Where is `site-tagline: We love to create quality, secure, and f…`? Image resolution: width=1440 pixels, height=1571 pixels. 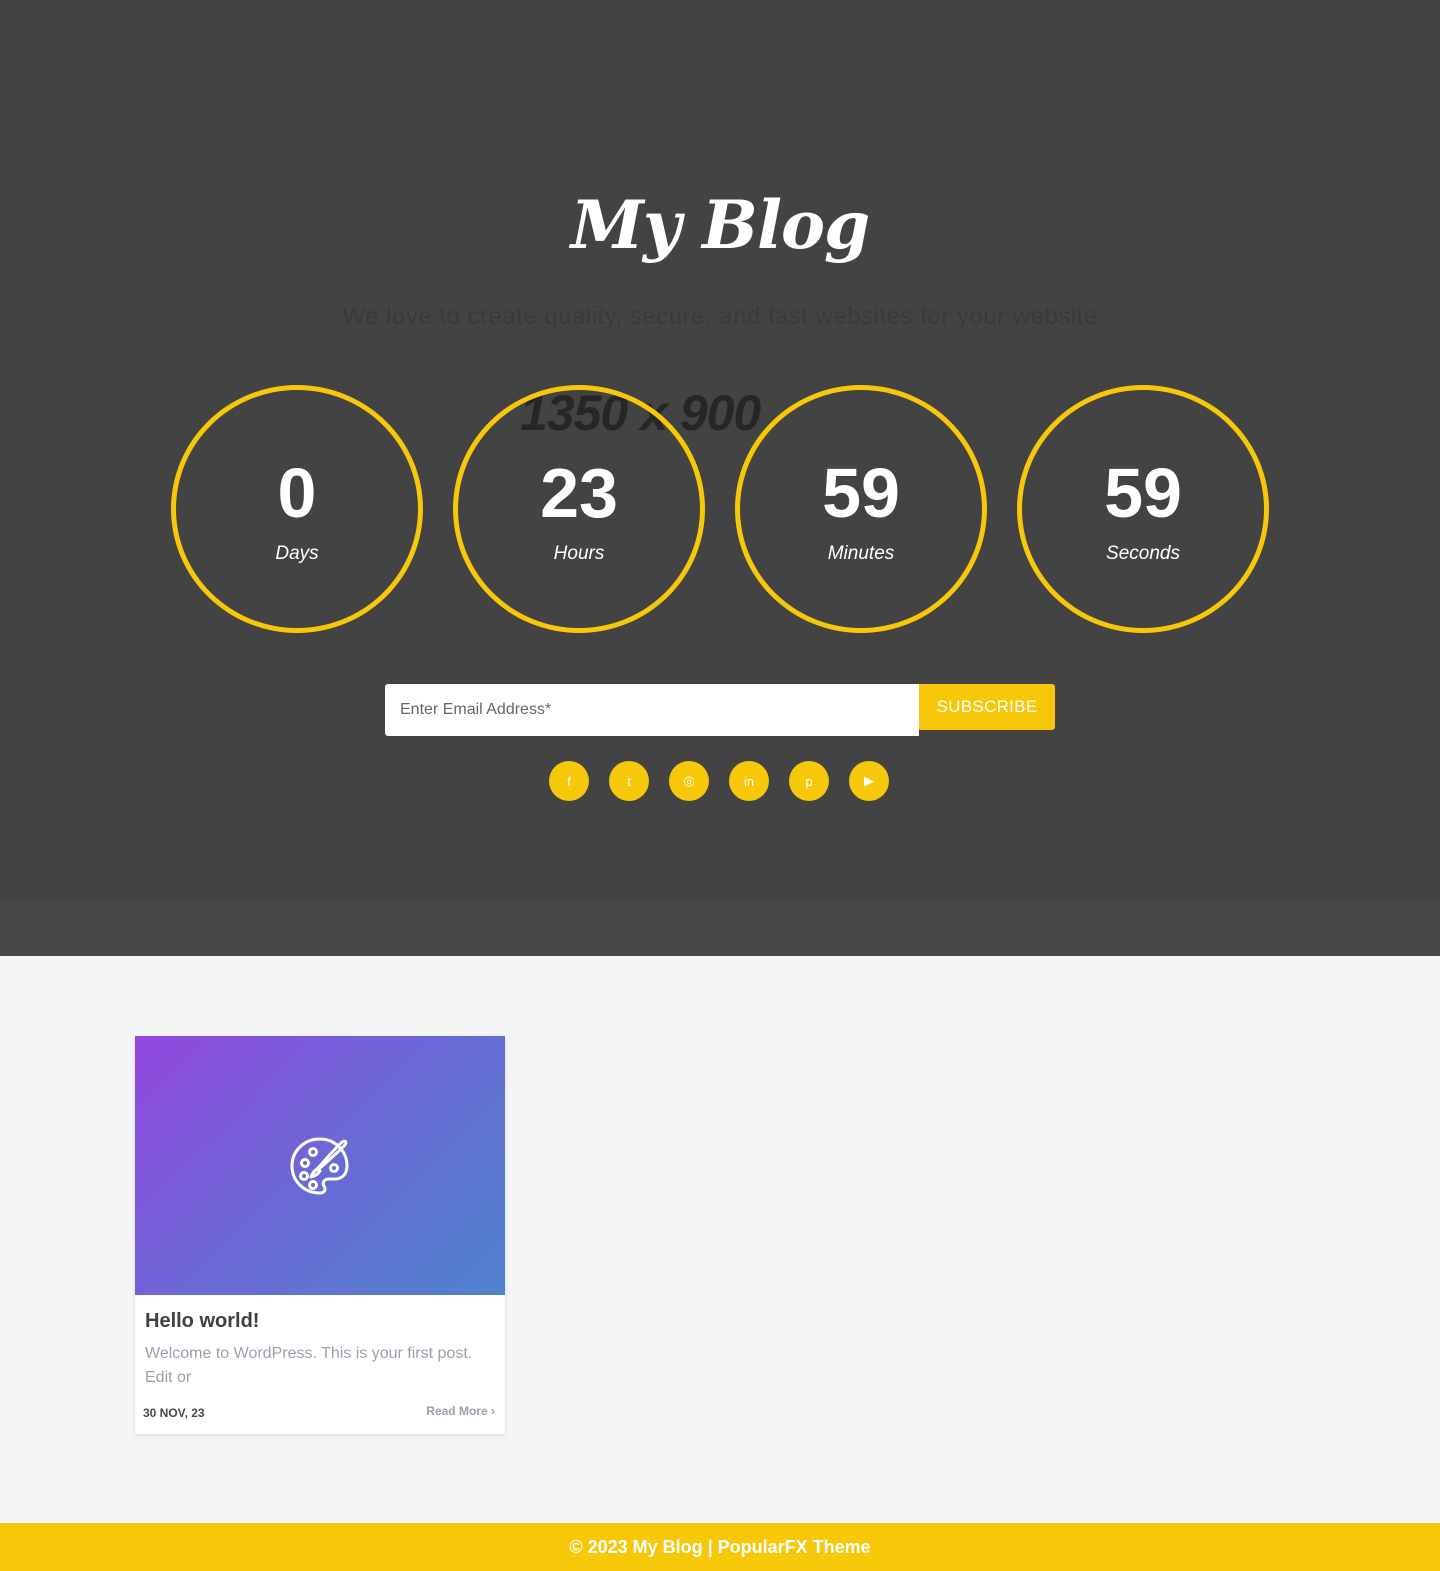 site-tagline: We love to create quality, secure, and f… is located at coordinates (720, 316).